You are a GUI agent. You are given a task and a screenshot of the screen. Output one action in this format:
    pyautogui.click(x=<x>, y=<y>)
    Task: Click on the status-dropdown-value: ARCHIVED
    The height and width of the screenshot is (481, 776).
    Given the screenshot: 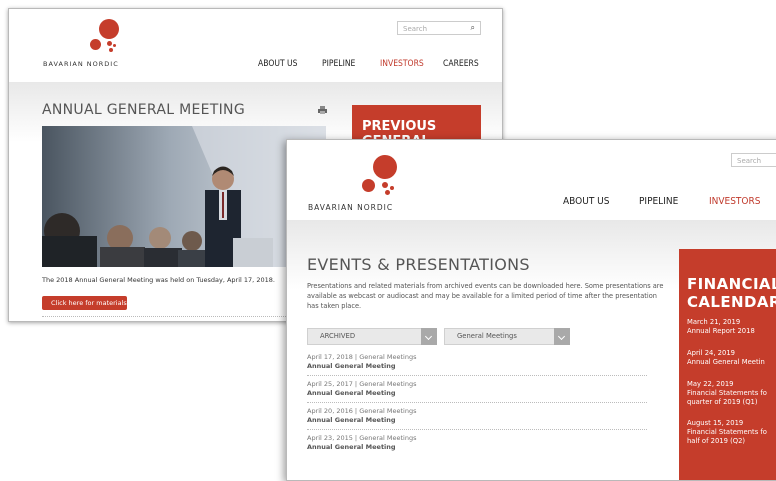 What is the action you would take?
    pyautogui.click(x=338, y=336)
    